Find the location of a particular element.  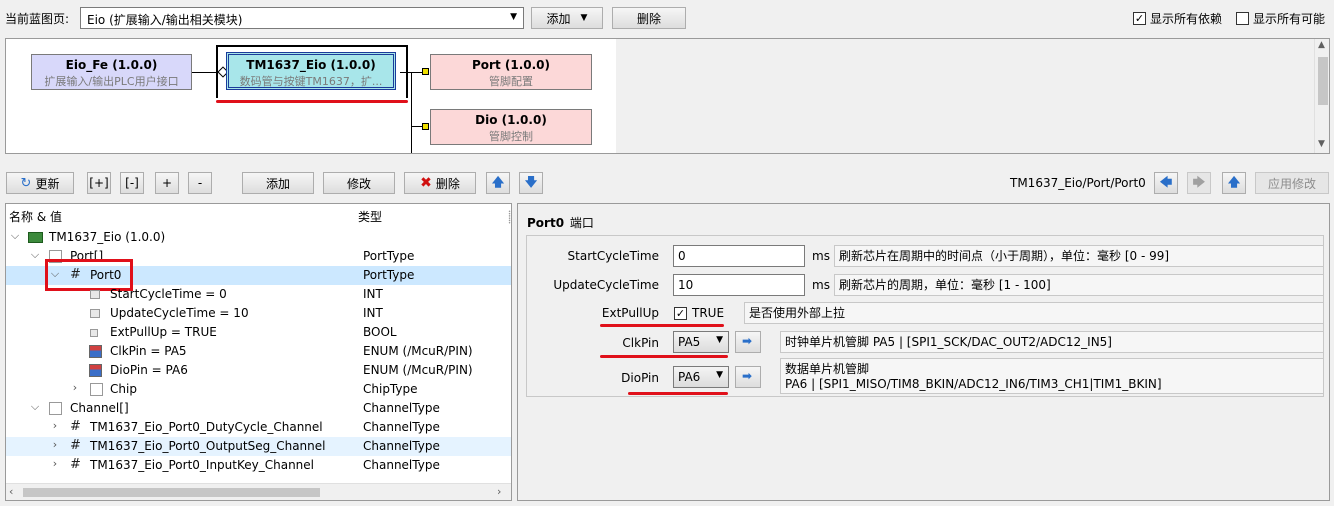

tree-row-type: BOOL is located at coordinates (380, 332).